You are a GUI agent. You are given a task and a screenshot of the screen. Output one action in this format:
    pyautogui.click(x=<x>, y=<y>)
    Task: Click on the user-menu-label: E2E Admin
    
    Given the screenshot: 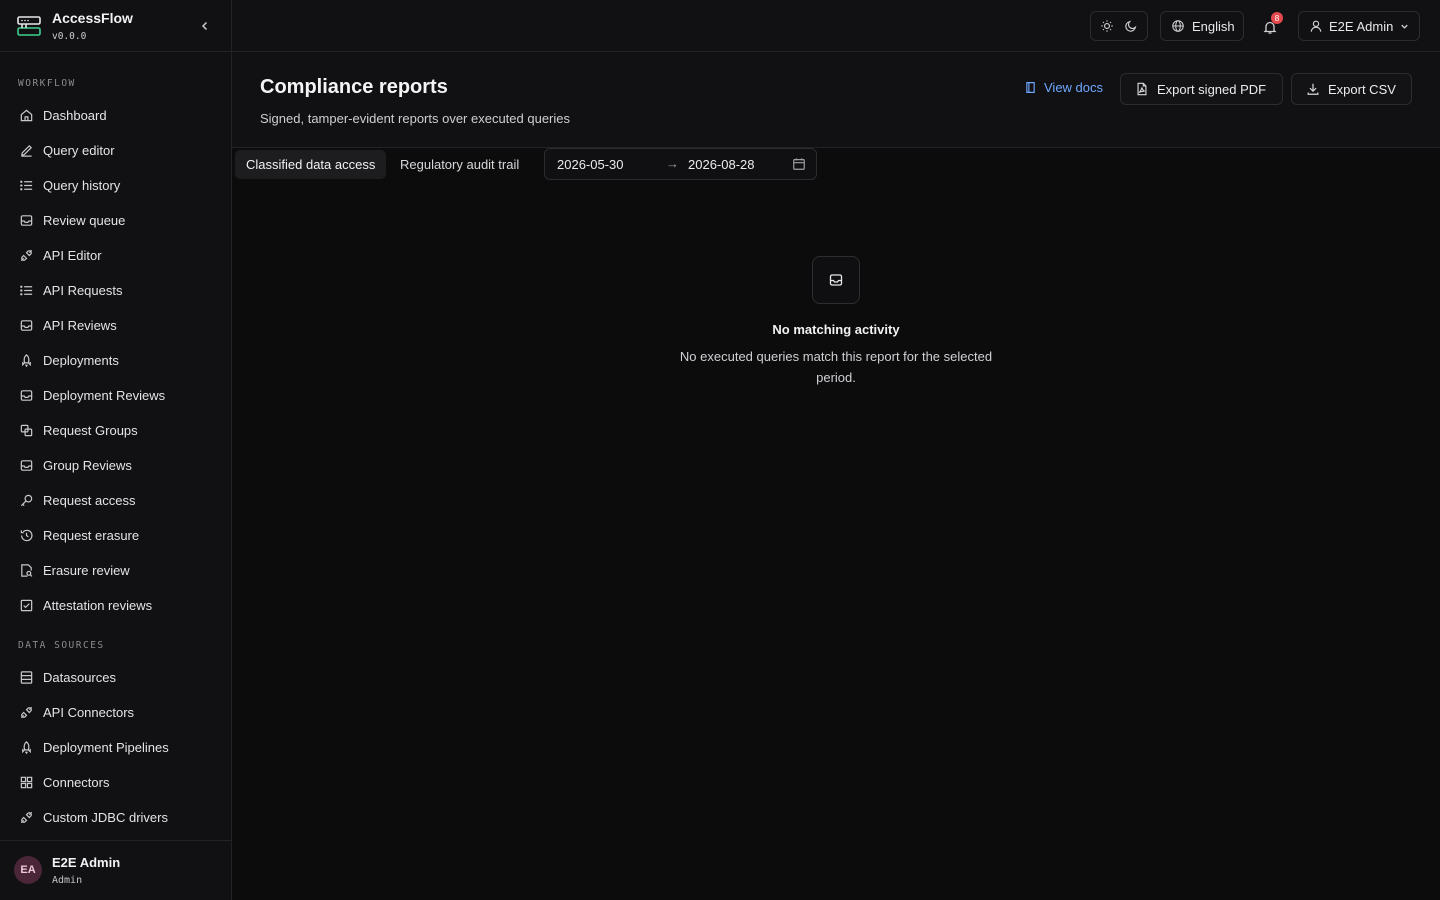 What is the action you would take?
    pyautogui.click(x=1361, y=26)
    